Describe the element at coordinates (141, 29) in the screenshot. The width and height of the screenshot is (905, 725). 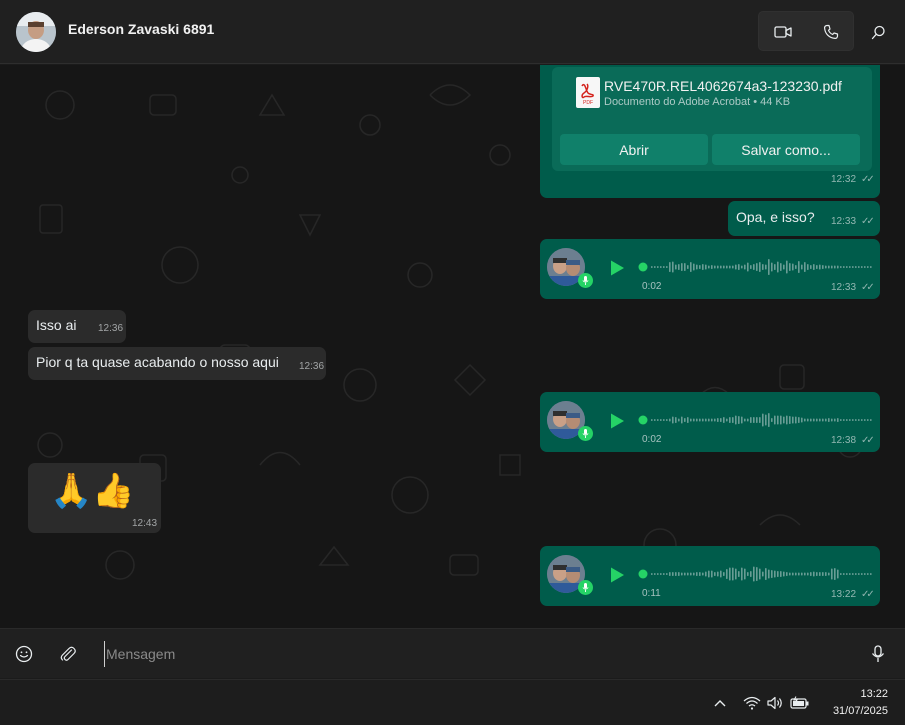
I see `contact-name: Ederson Zavaski 6891` at that location.